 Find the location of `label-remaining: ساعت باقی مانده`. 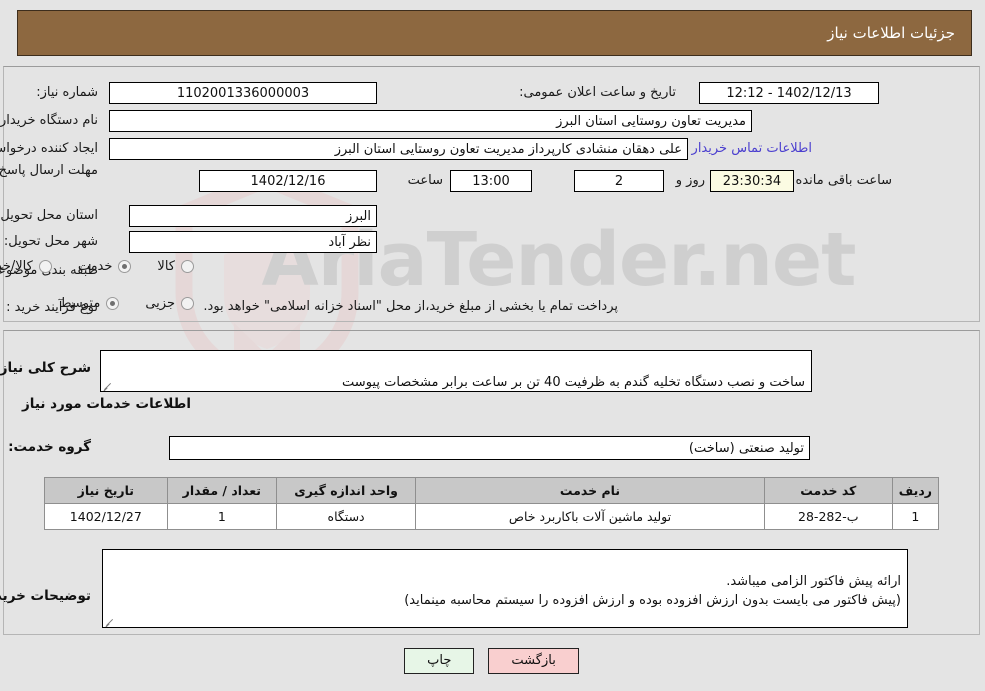

label-remaining: ساعت باقی مانده is located at coordinates (844, 180).